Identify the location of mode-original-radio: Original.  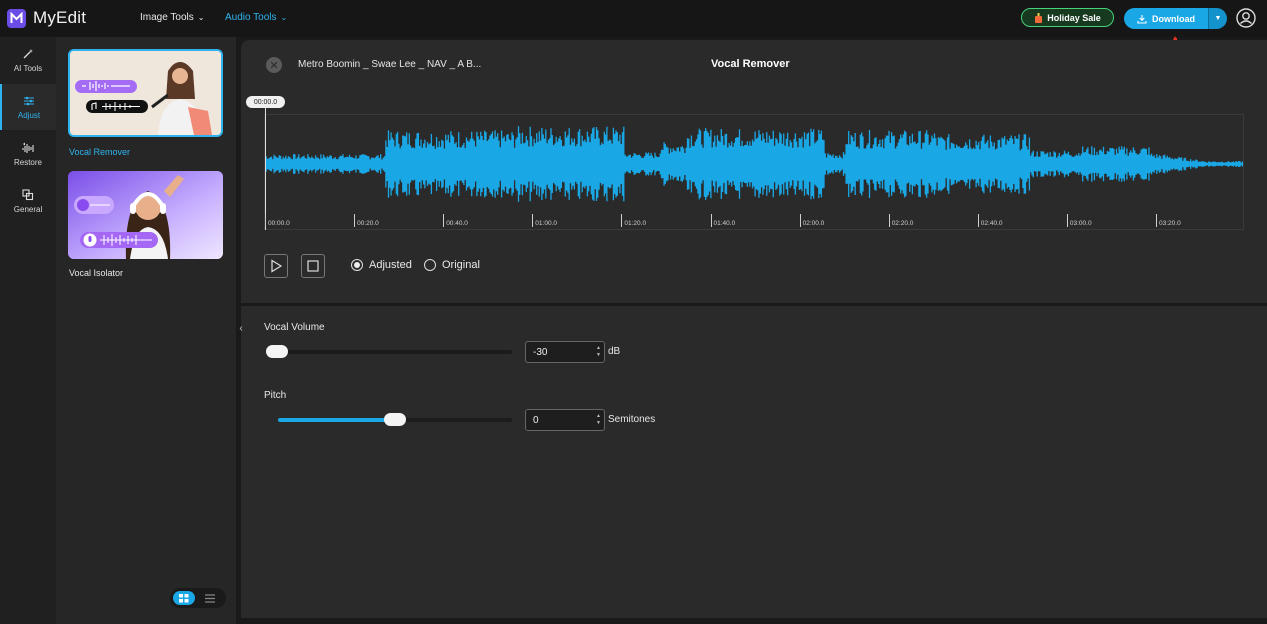
(452, 265).